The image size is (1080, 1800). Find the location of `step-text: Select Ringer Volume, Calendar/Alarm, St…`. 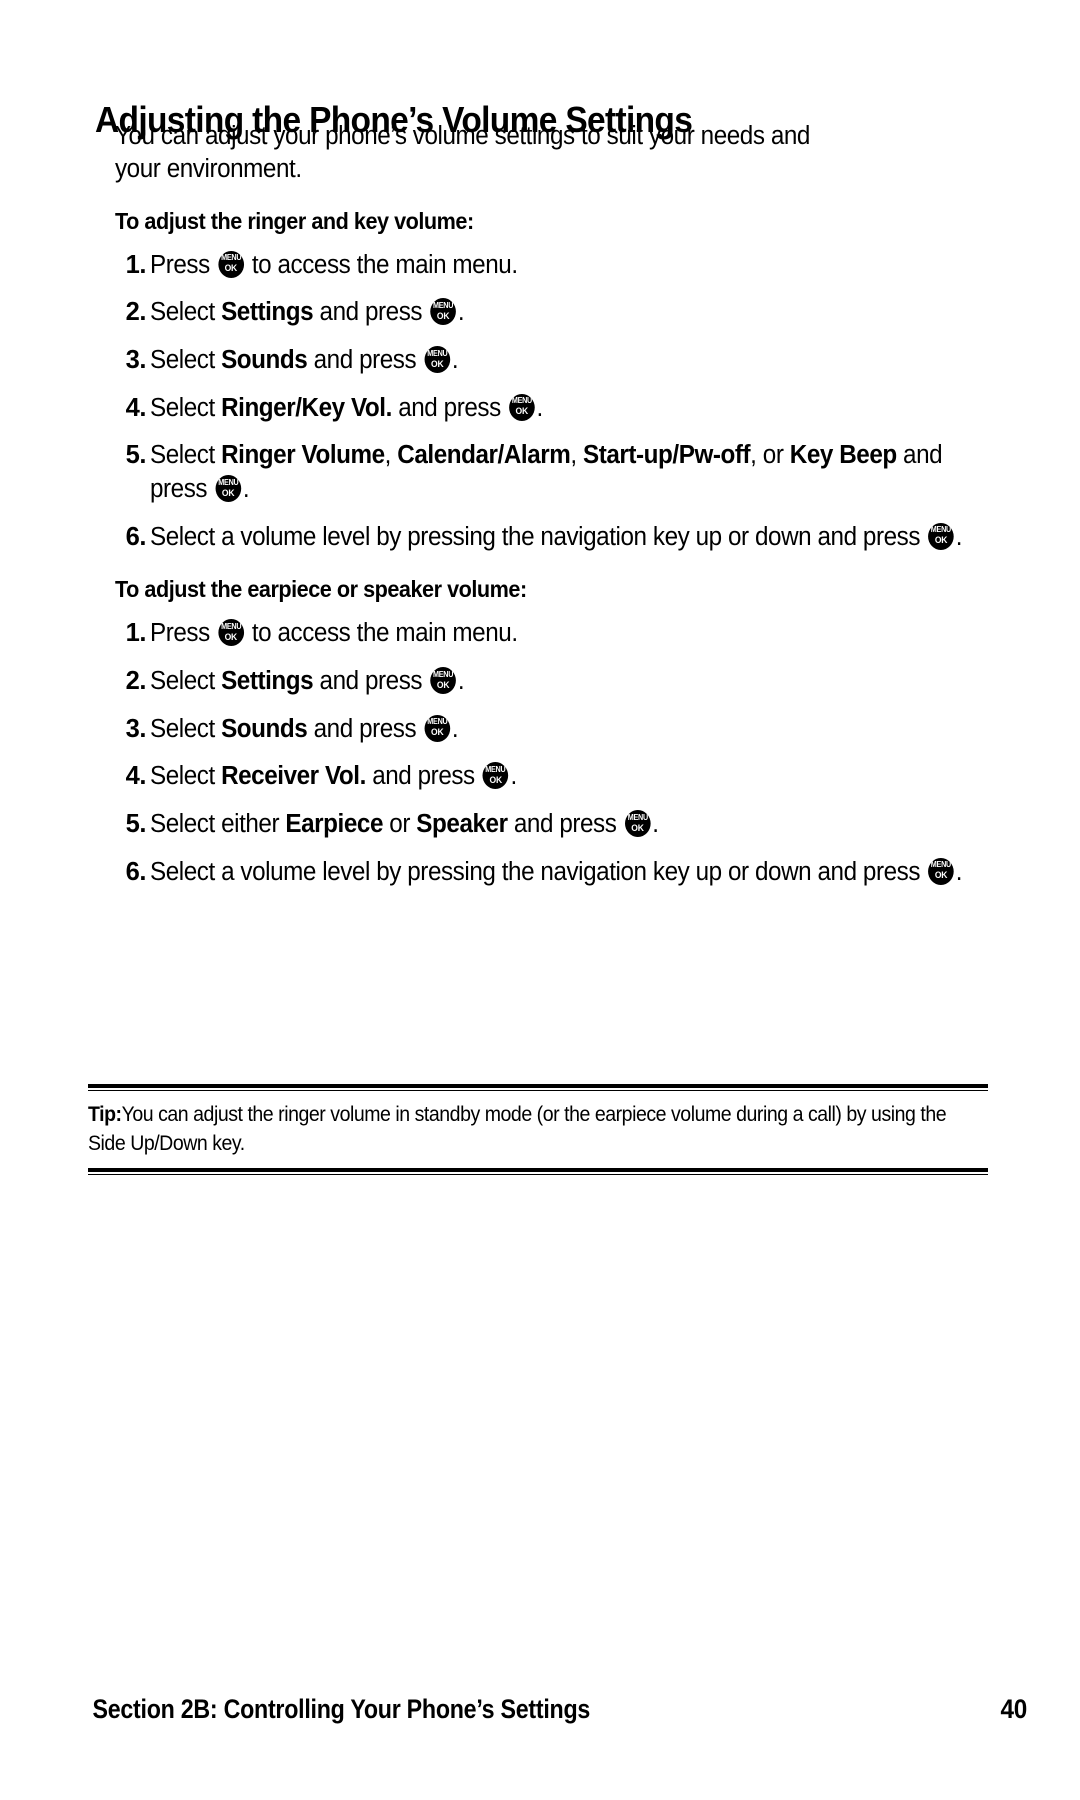

step-text: Select Ringer Volume, Calendar/Alarm, St… is located at coordinates (546, 472).